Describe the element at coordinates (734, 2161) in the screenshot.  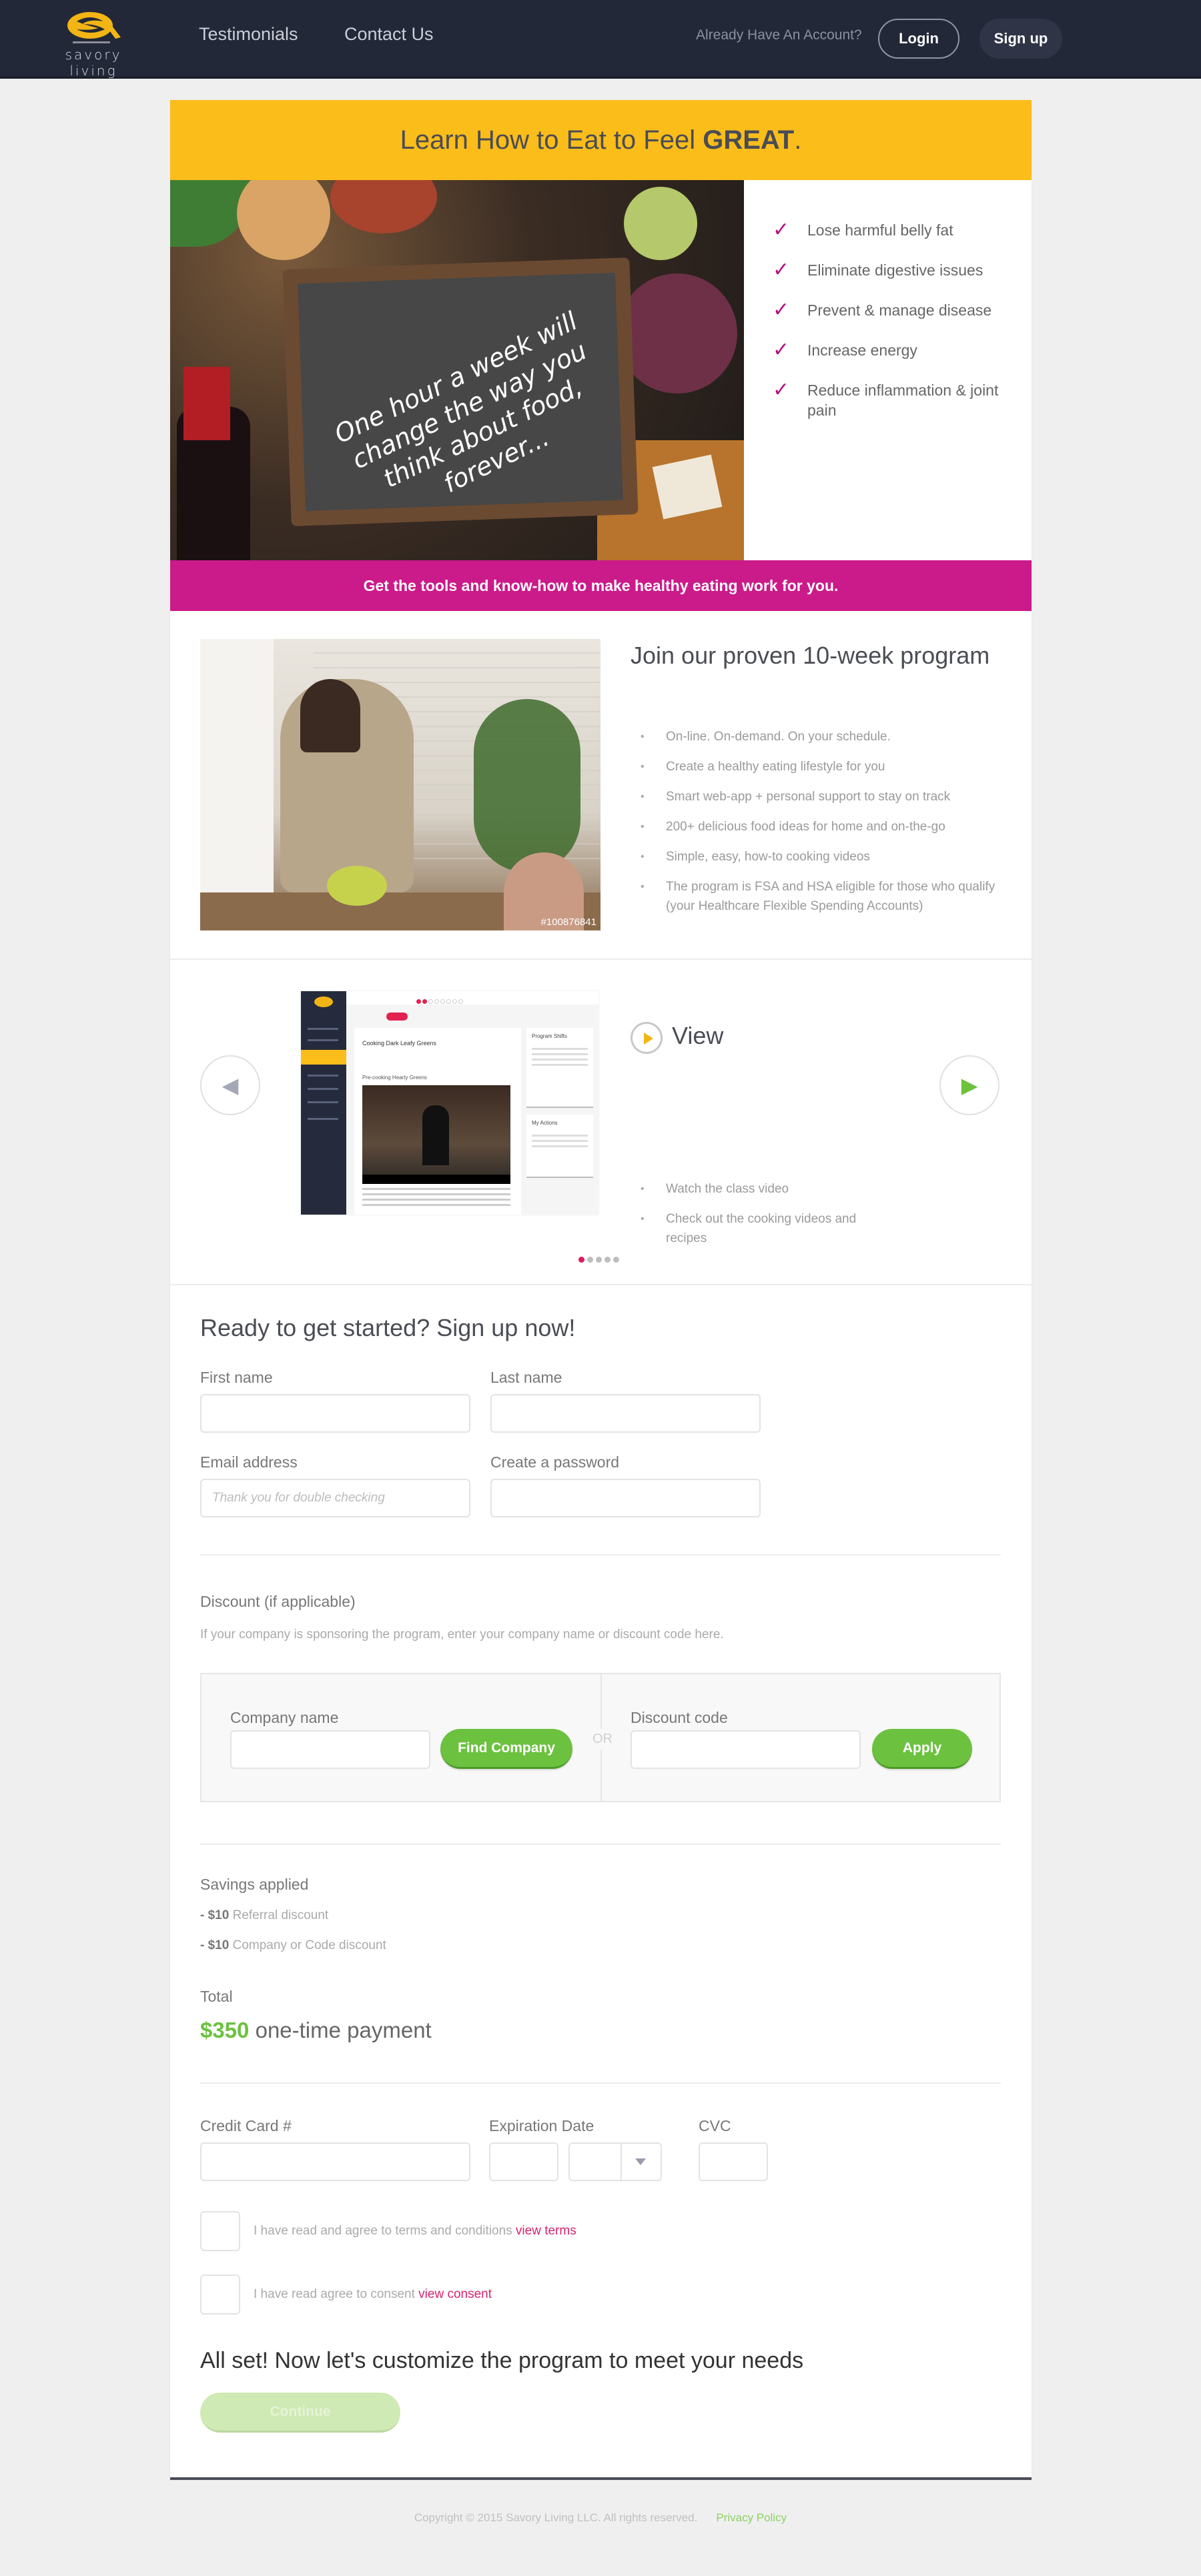
I see `cvc-input` at that location.